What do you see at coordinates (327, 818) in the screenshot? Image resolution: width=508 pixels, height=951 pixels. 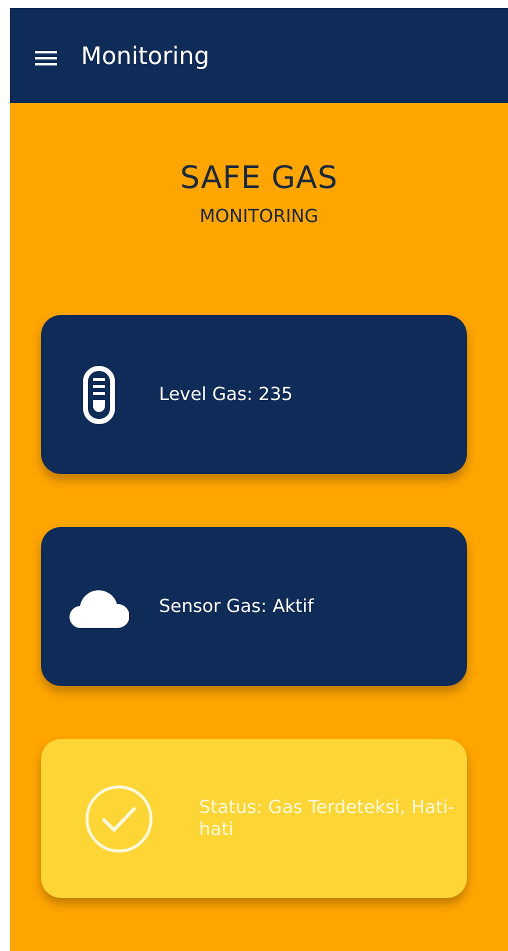 I see `status-text: Status: Gas Terdeteksi, Hati-hati` at bounding box center [327, 818].